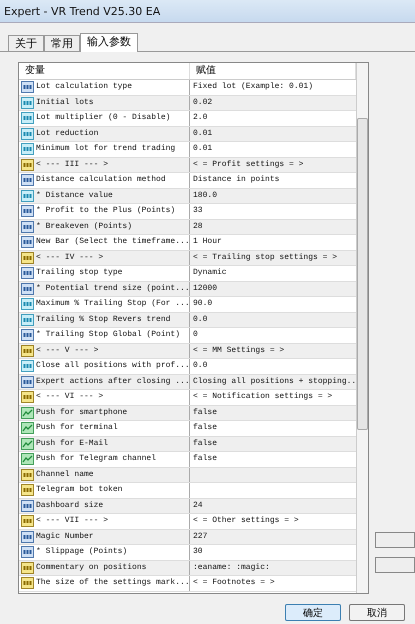  What do you see at coordinates (313, 612) in the screenshot?
I see `ok-button: 确定` at bounding box center [313, 612].